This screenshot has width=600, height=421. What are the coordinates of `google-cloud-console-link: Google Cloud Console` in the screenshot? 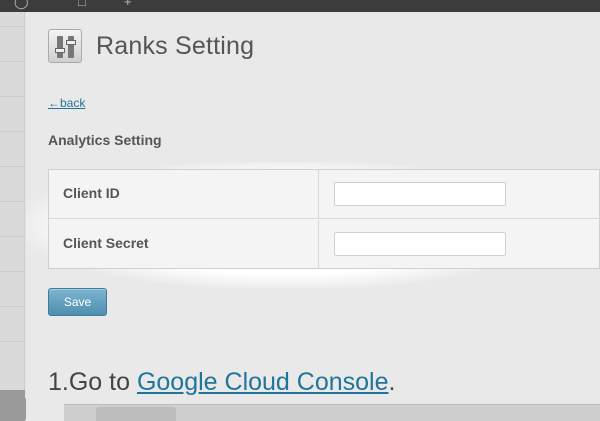 It's located at (263, 382).